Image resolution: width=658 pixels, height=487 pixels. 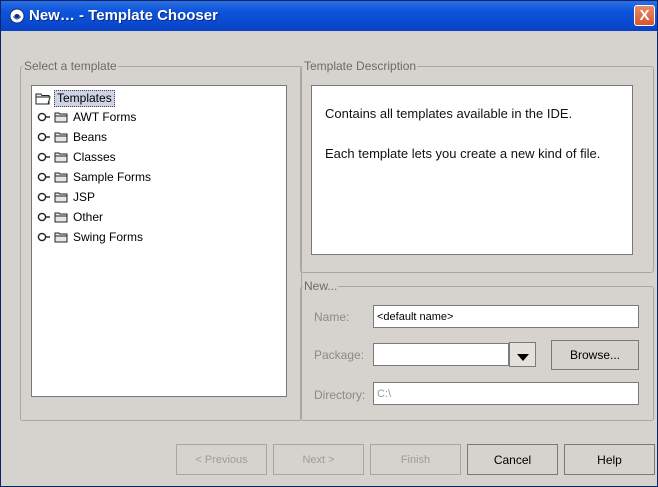 What do you see at coordinates (332, 317) in the screenshot?
I see `name-label: Name:` at bounding box center [332, 317].